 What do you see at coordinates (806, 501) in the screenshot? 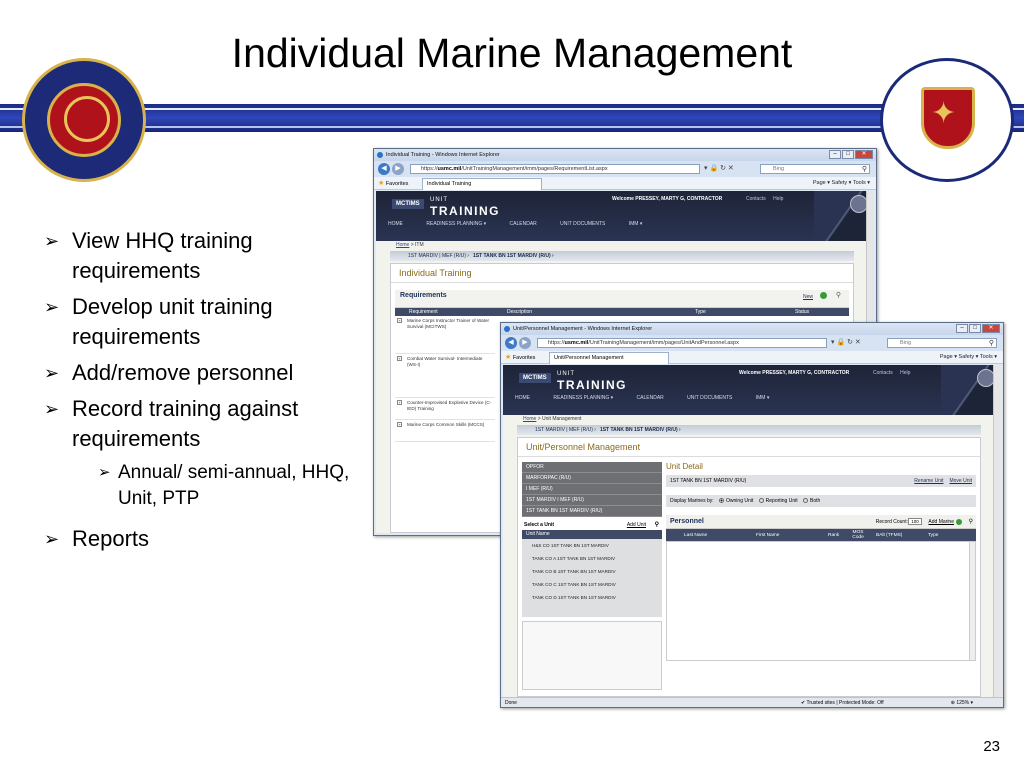
I see `both-radio` at bounding box center [806, 501].